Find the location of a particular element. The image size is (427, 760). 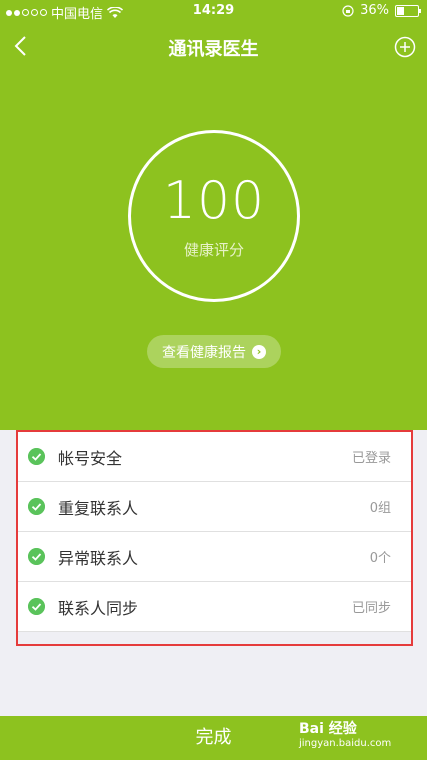

page-title: 通讯录医生 is located at coordinates (213, 49).